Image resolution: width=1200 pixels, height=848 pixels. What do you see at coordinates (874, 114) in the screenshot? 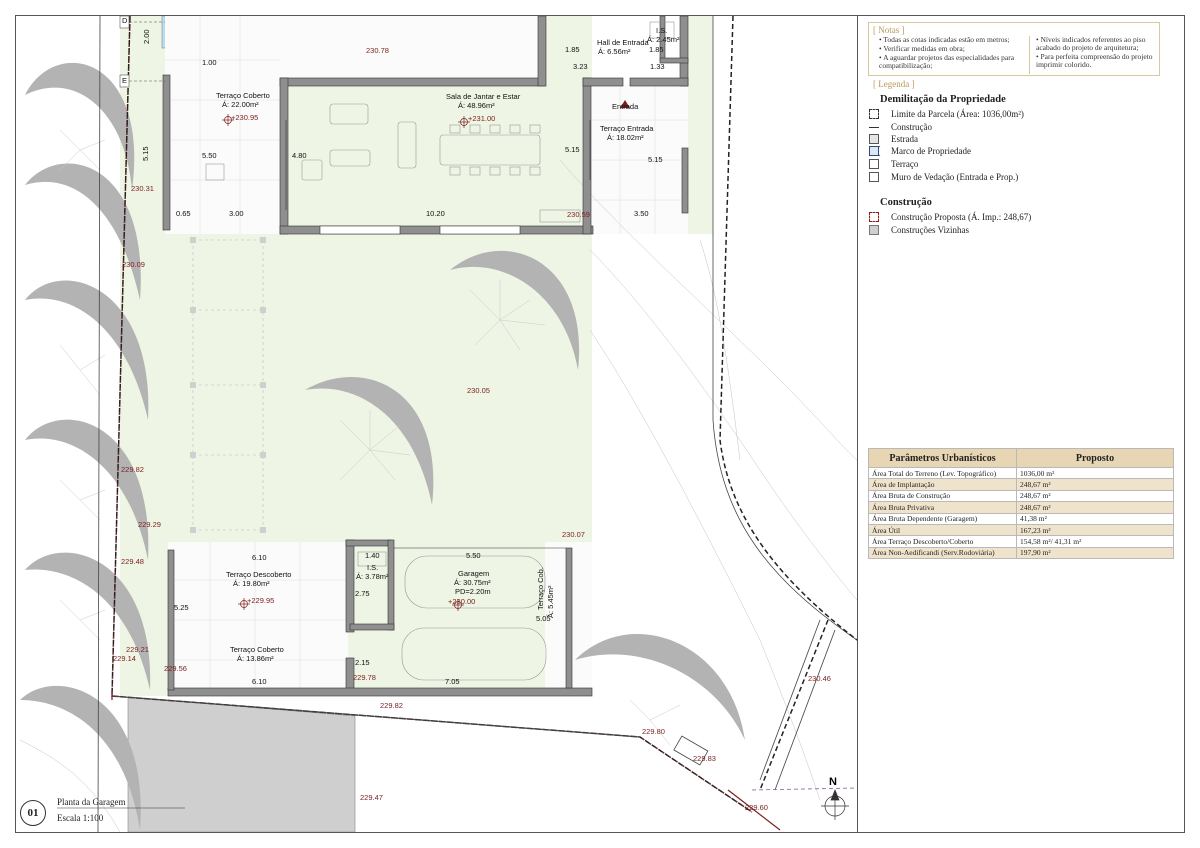
I see `limit-swatch` at bounding box center [874, 114].